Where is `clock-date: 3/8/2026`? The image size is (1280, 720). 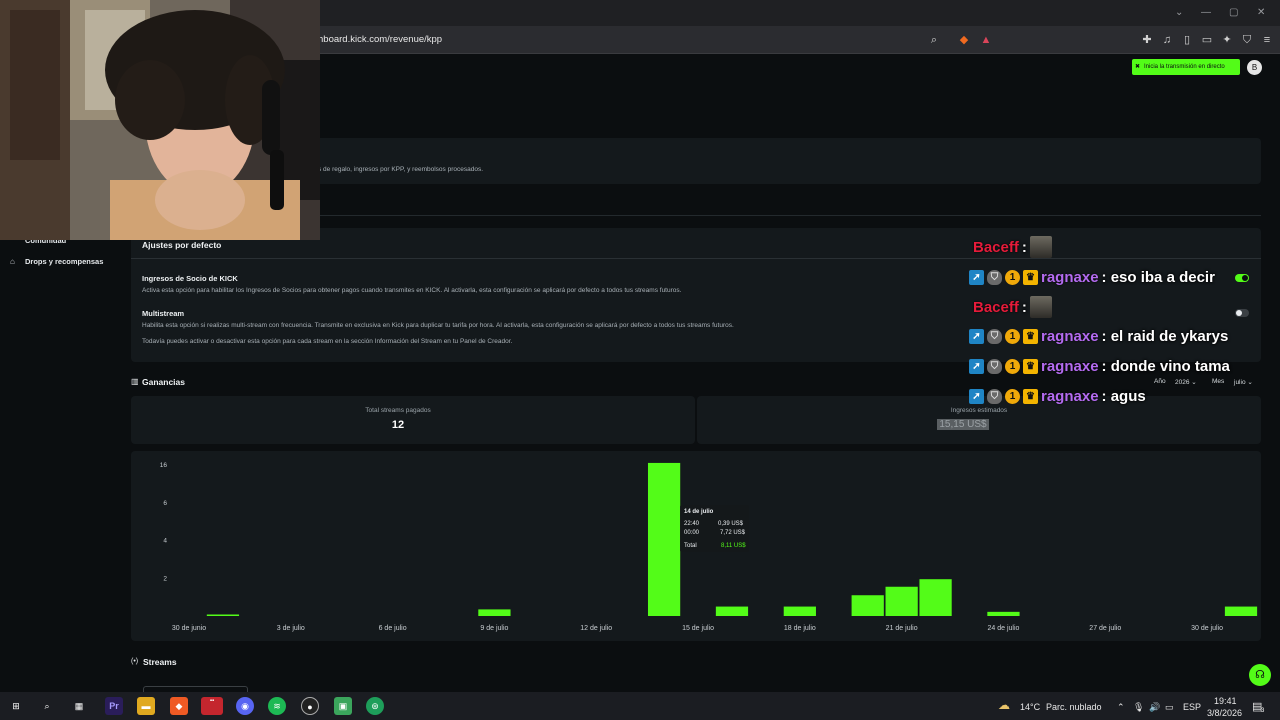
clock-date: 3/8/2026 is located at coordinates (1224, 713).